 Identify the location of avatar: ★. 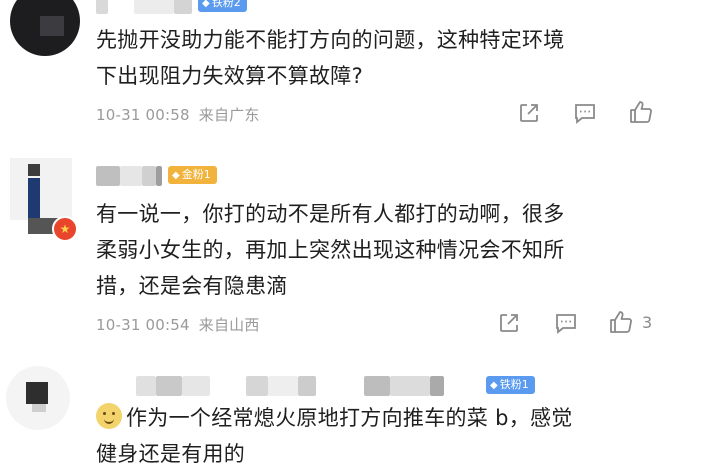
(44, 200).